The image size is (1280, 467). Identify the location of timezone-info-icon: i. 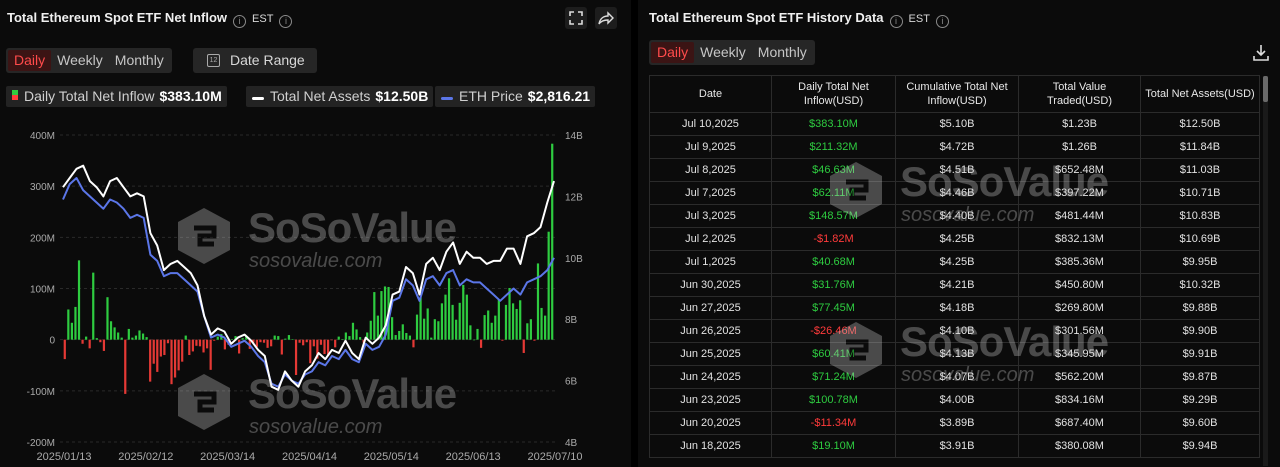
(942, 21).